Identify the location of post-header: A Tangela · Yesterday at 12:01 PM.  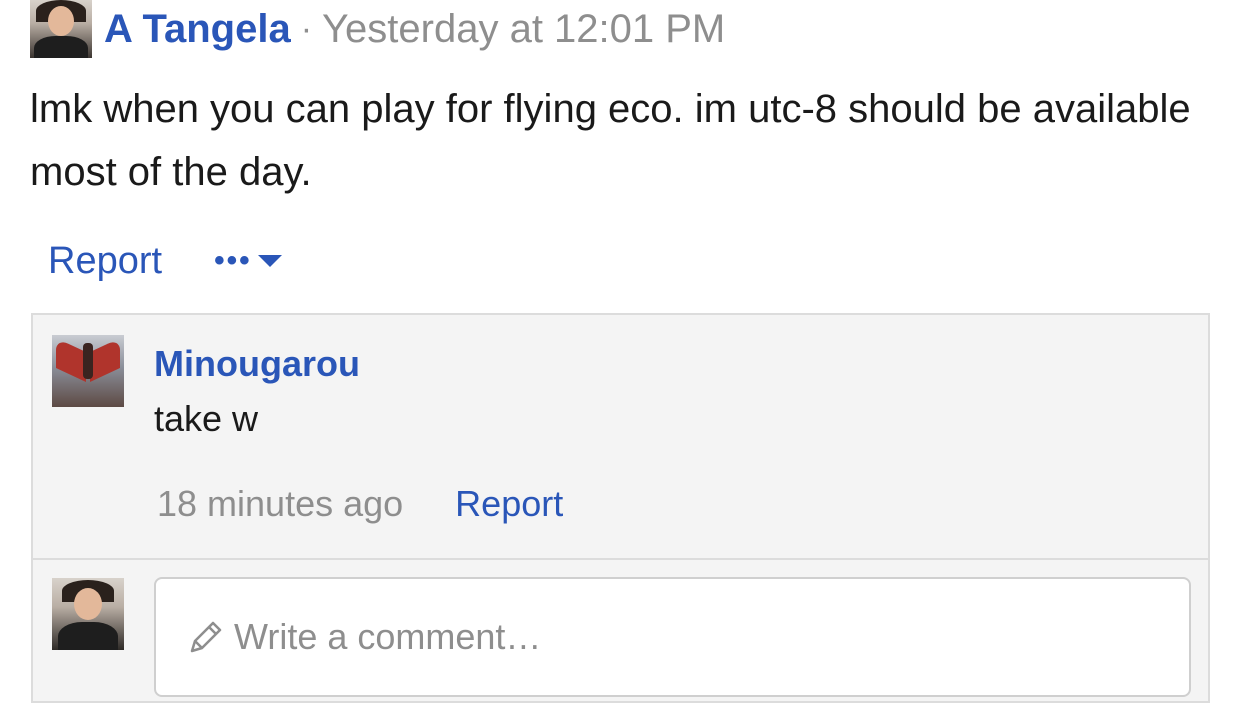
(377, 29).